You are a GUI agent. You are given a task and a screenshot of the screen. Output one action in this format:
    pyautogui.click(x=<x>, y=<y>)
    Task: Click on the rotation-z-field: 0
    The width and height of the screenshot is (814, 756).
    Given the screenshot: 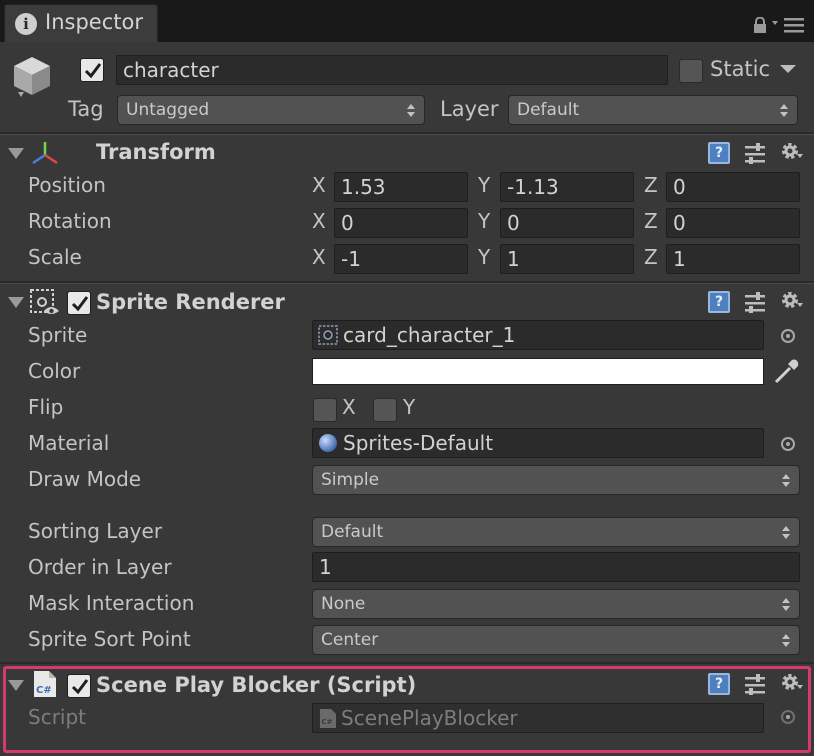 What is the action you would take?
    pyautogui.click(x=733, y=223)
    